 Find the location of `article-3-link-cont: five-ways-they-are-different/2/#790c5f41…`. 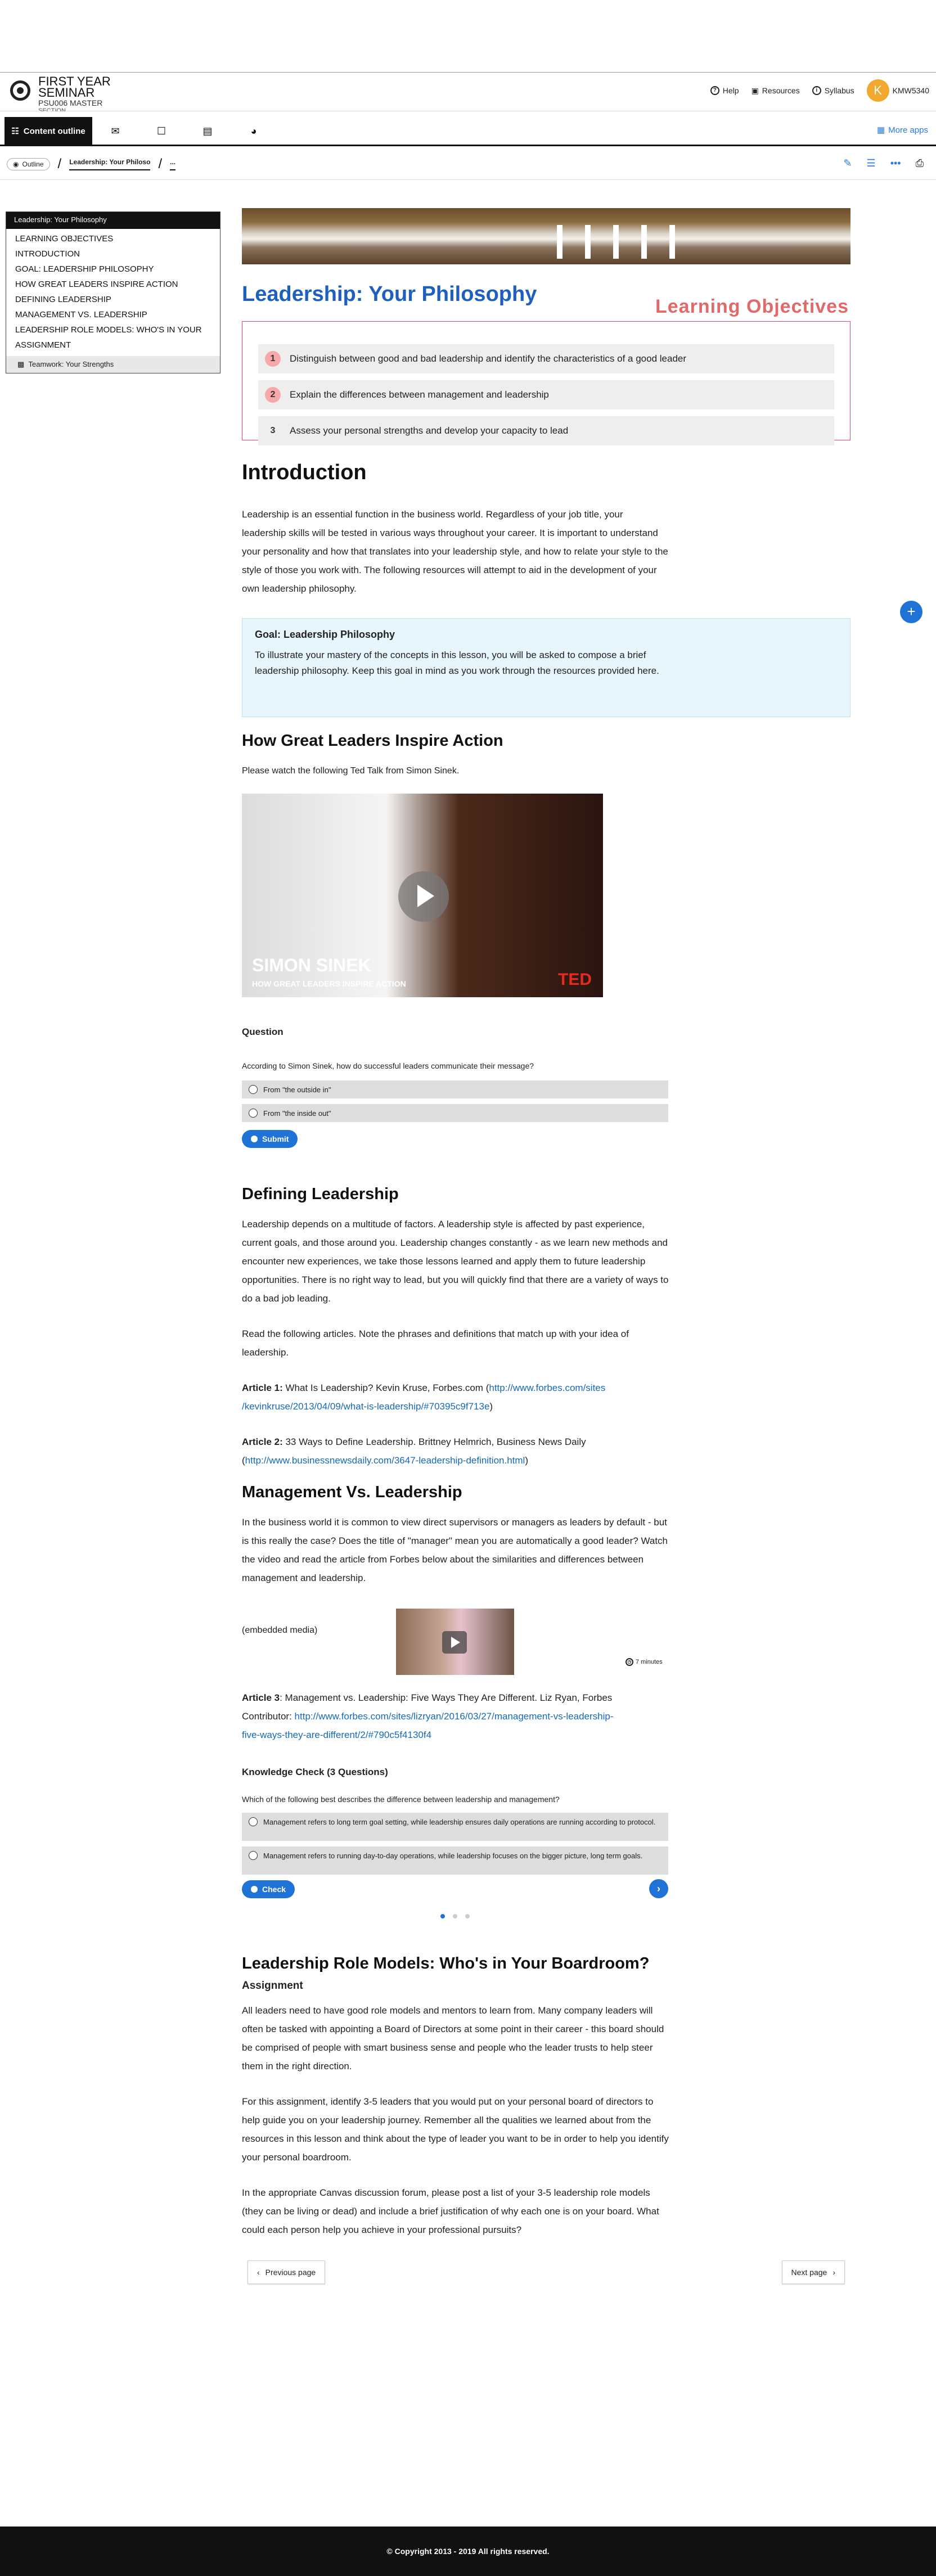

article-3-link-cont: five-ways-they-are-different/2/#790c5f41… is located at coordinates (336, 1735).